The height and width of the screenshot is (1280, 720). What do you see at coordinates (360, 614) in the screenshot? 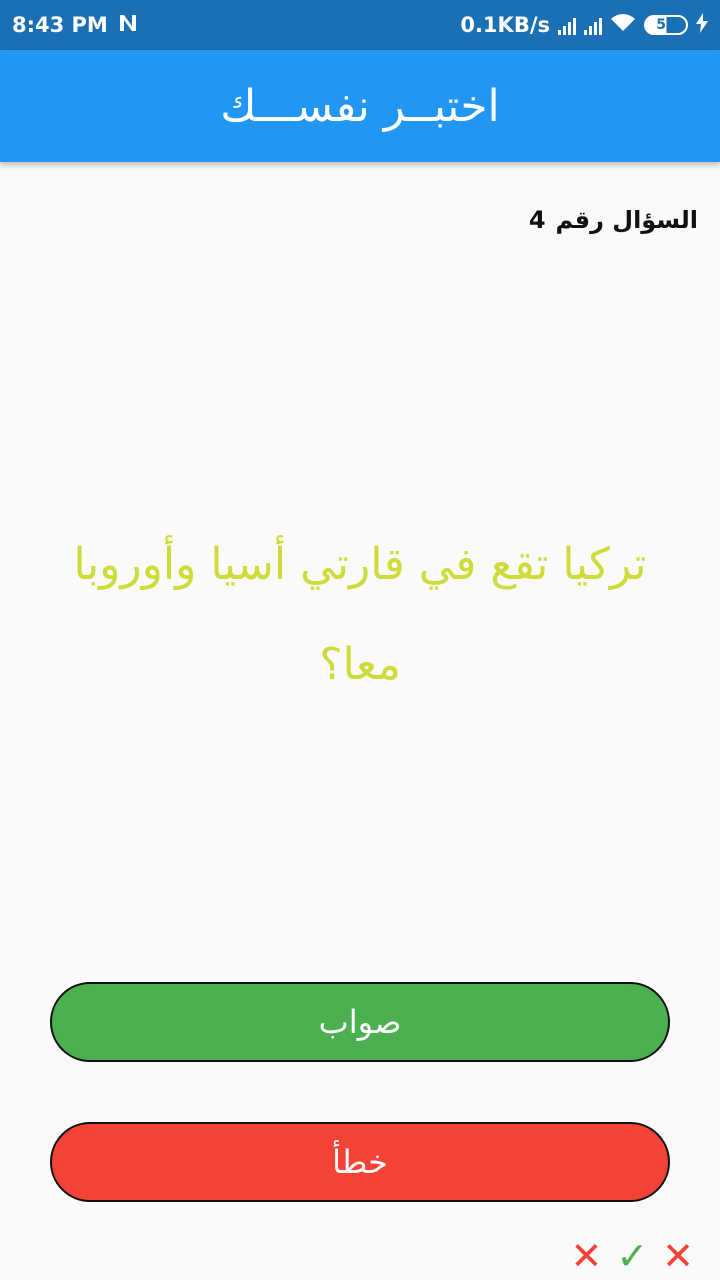
I see `question-text: تركيا تقع في قارتي أسيا وأوروبا معا؟` at bounding box center [360, 614].